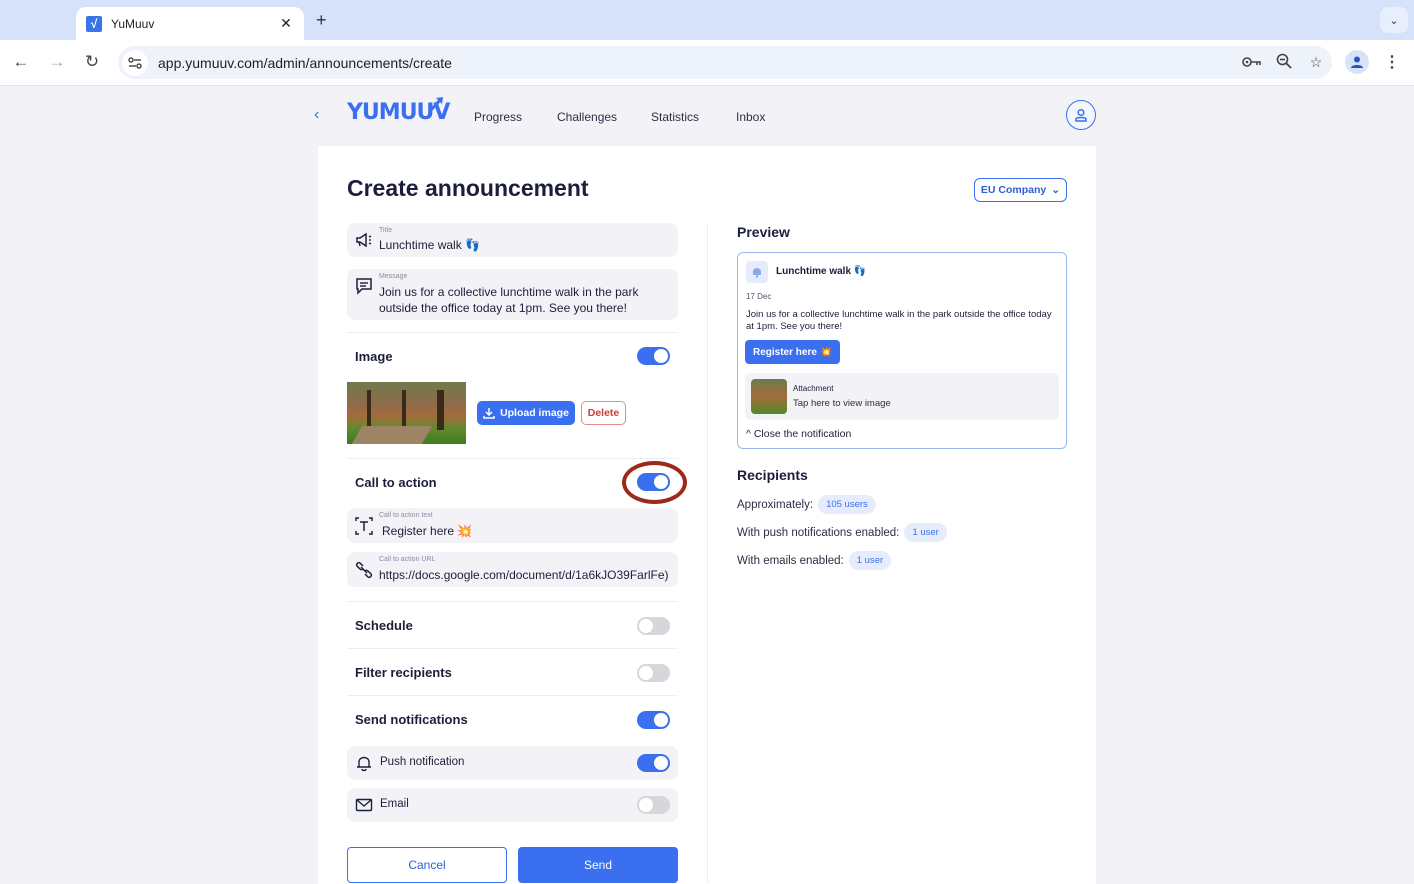  I want to click on recipients-push-label: With push notifications enabled:, so click(818, 532).